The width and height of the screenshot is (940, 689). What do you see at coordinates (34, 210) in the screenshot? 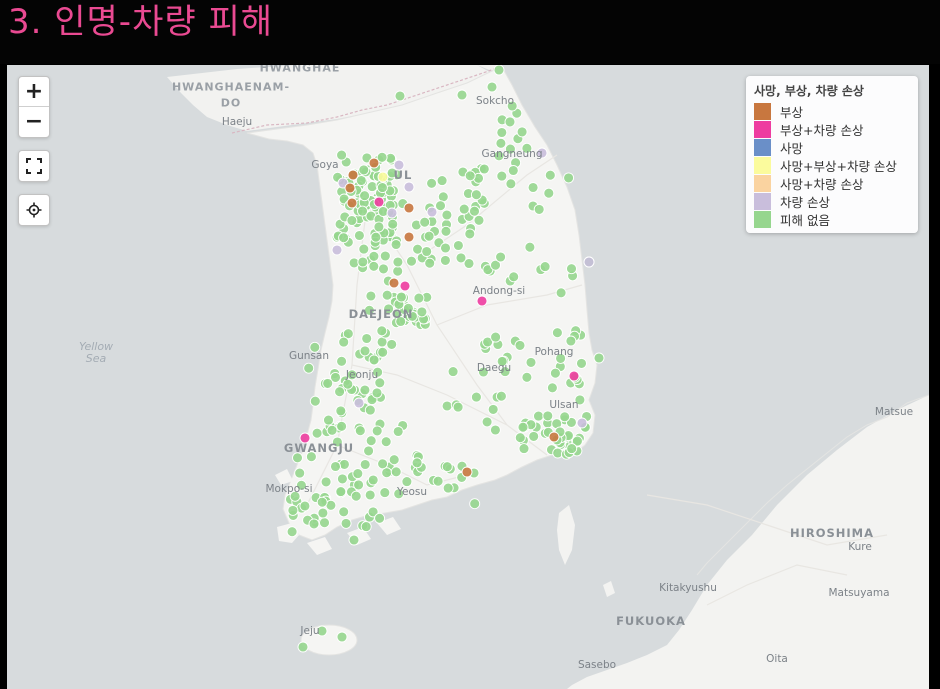
I see `locate-button` at bounding box center [34, 210].